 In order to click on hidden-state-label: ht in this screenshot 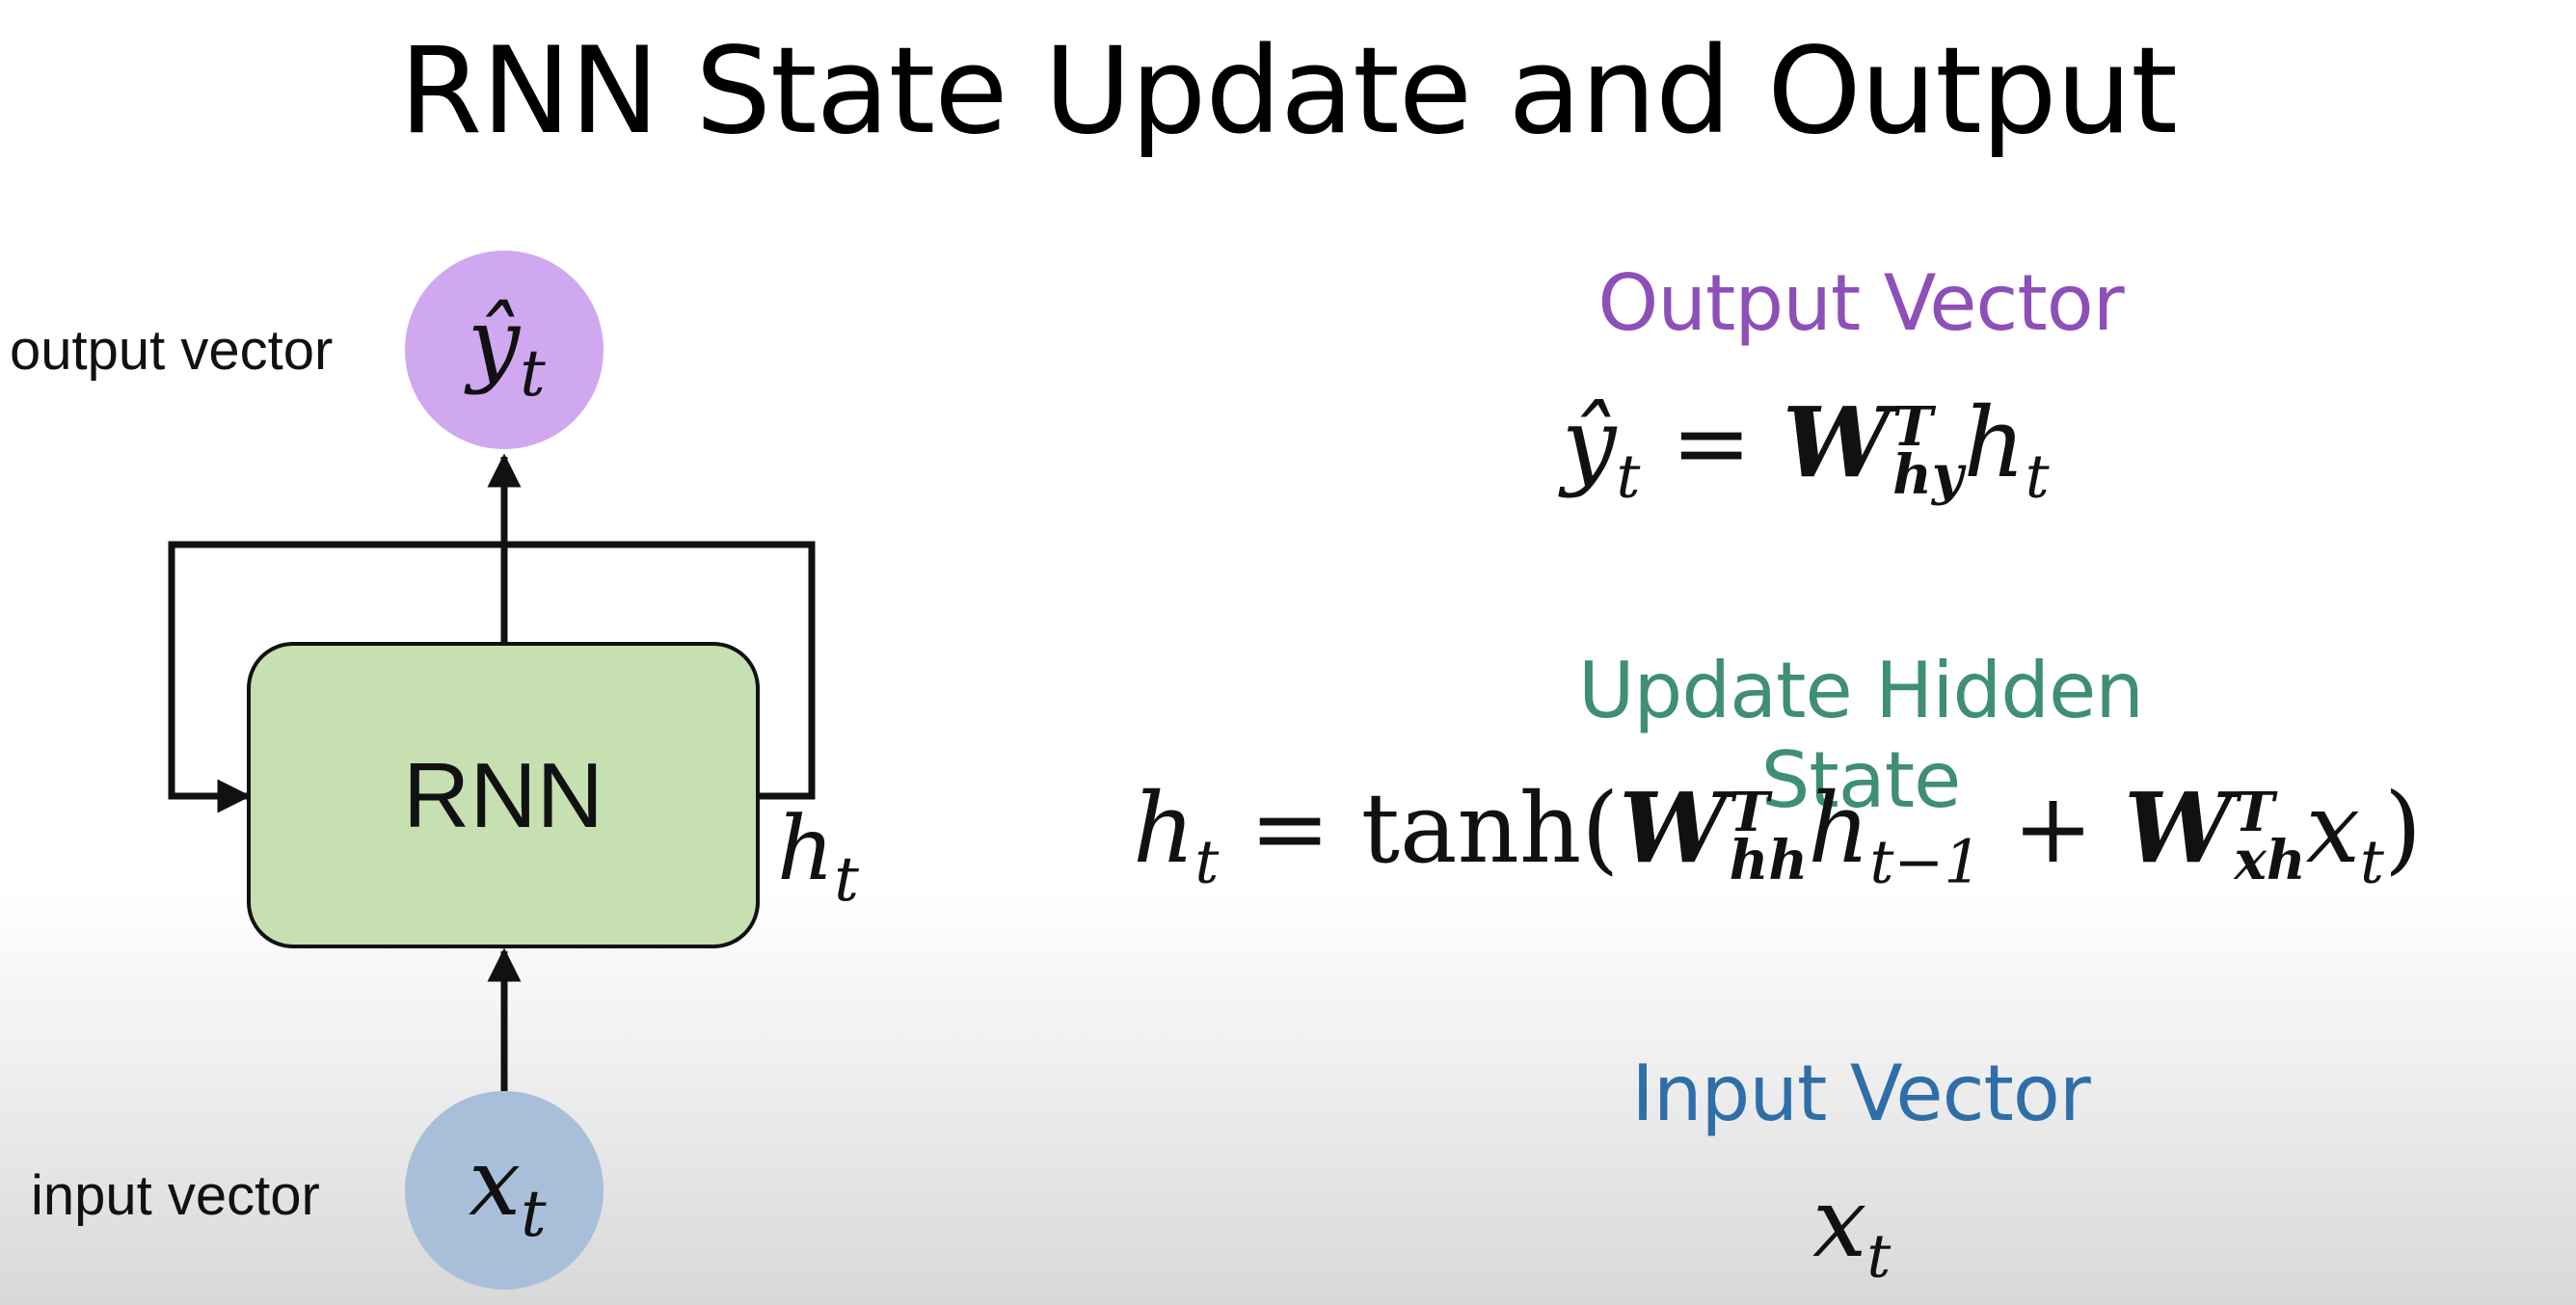, I will do `click(818, 857)`.